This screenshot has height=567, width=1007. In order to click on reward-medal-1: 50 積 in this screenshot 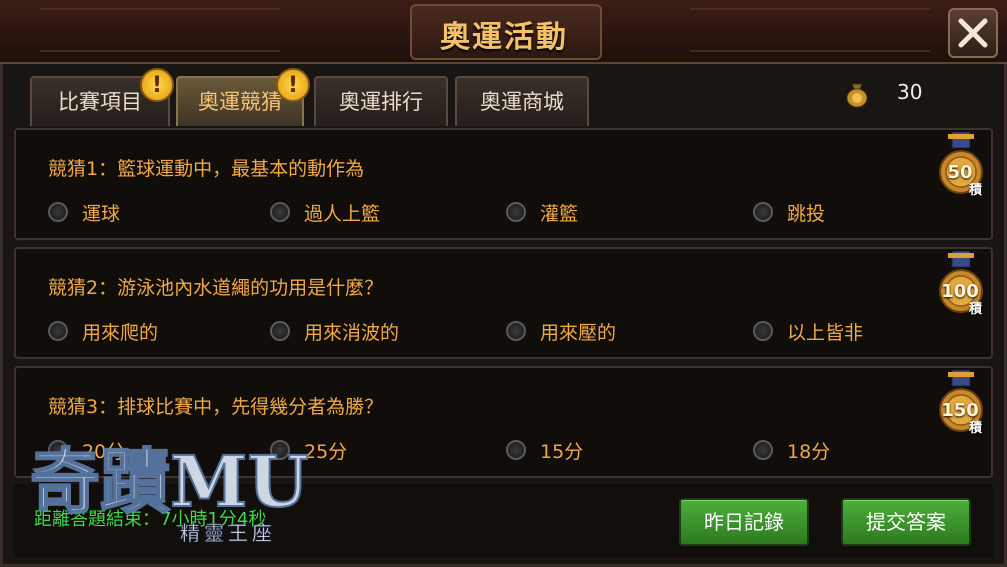, I will do `click(963, 166)`.